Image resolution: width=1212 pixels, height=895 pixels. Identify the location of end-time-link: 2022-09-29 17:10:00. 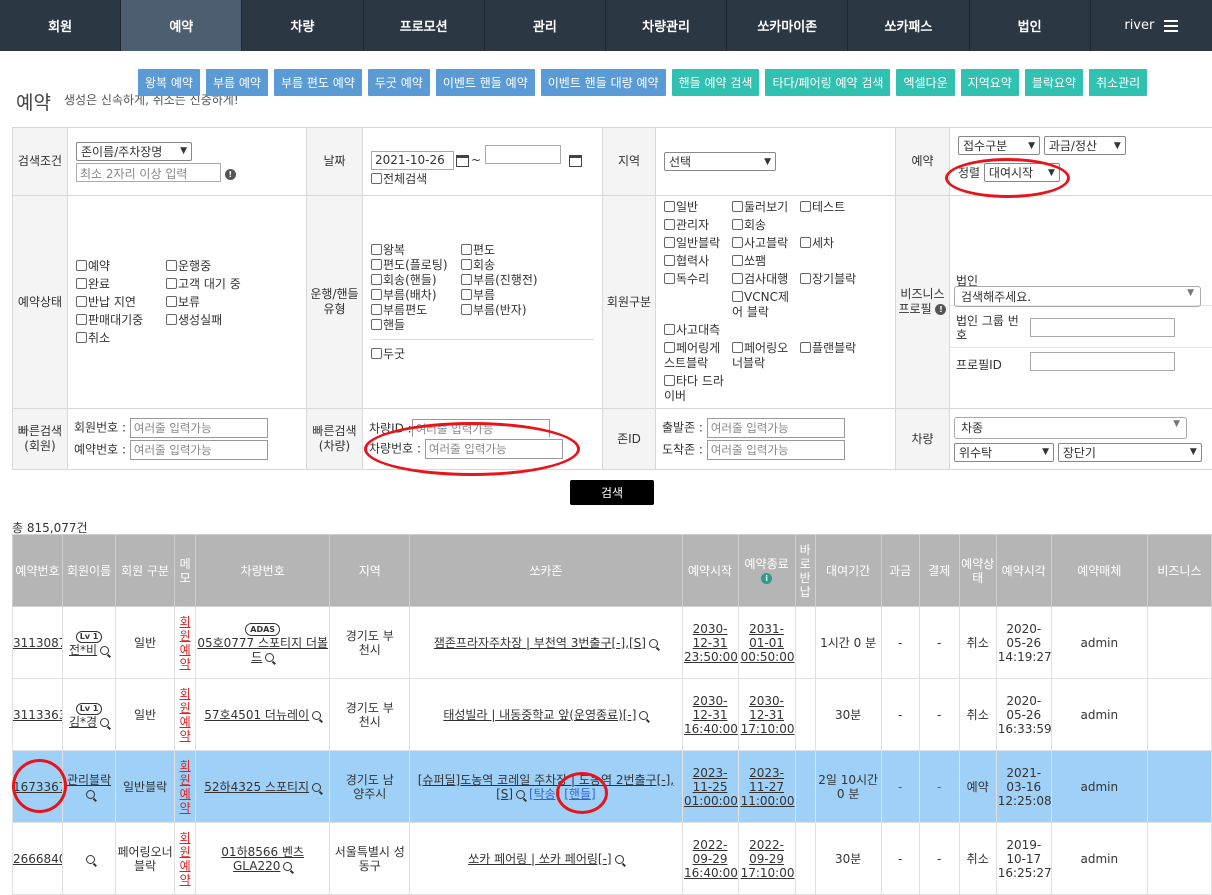
(768, 859).